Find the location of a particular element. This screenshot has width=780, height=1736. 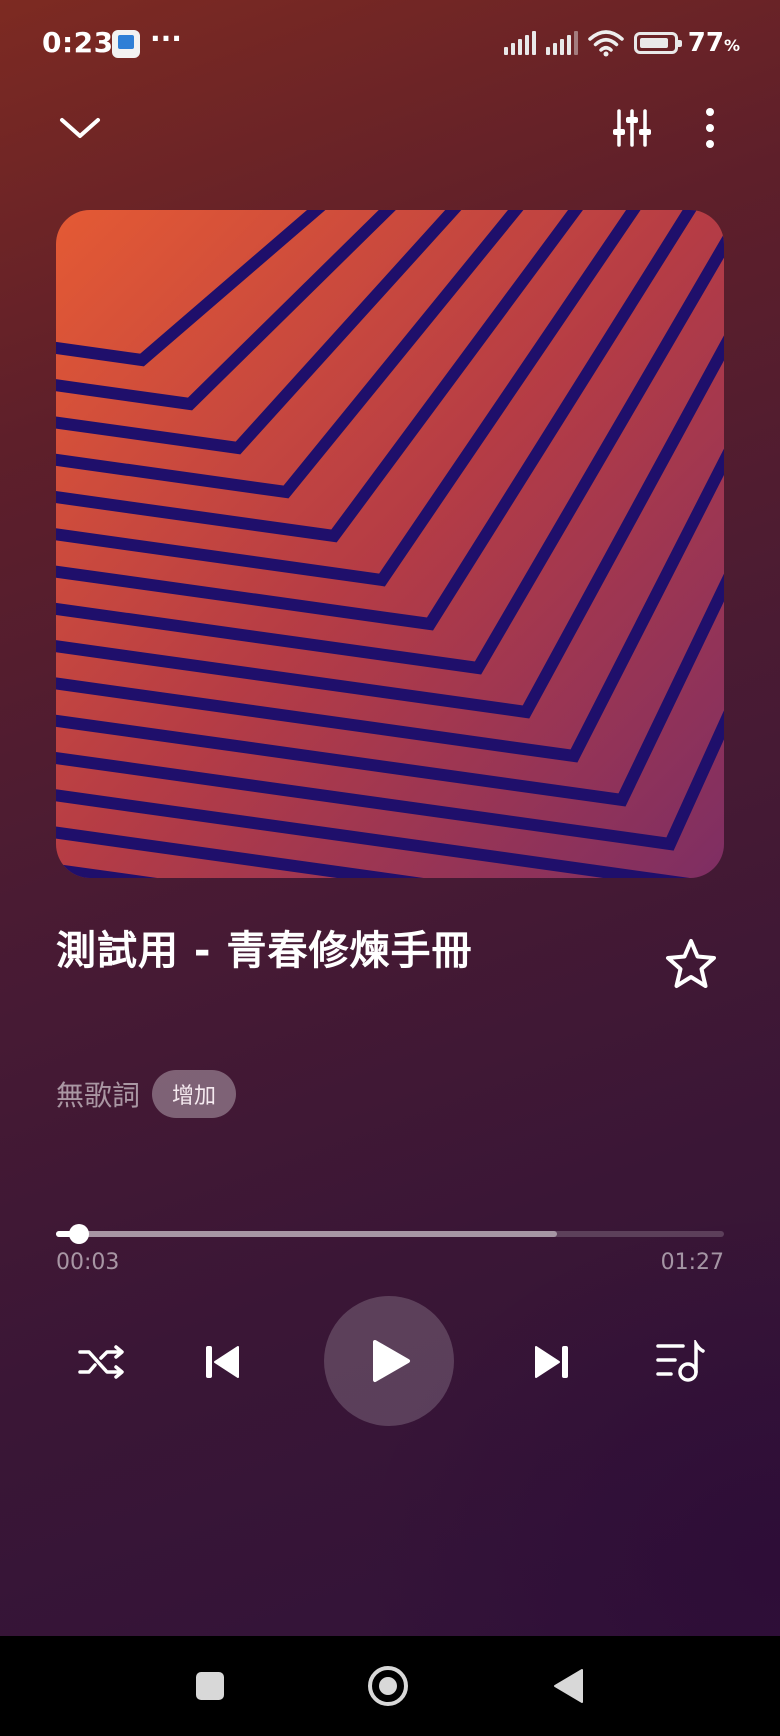

more-notifications-icon: ··· is located at coordinates (166, 38).